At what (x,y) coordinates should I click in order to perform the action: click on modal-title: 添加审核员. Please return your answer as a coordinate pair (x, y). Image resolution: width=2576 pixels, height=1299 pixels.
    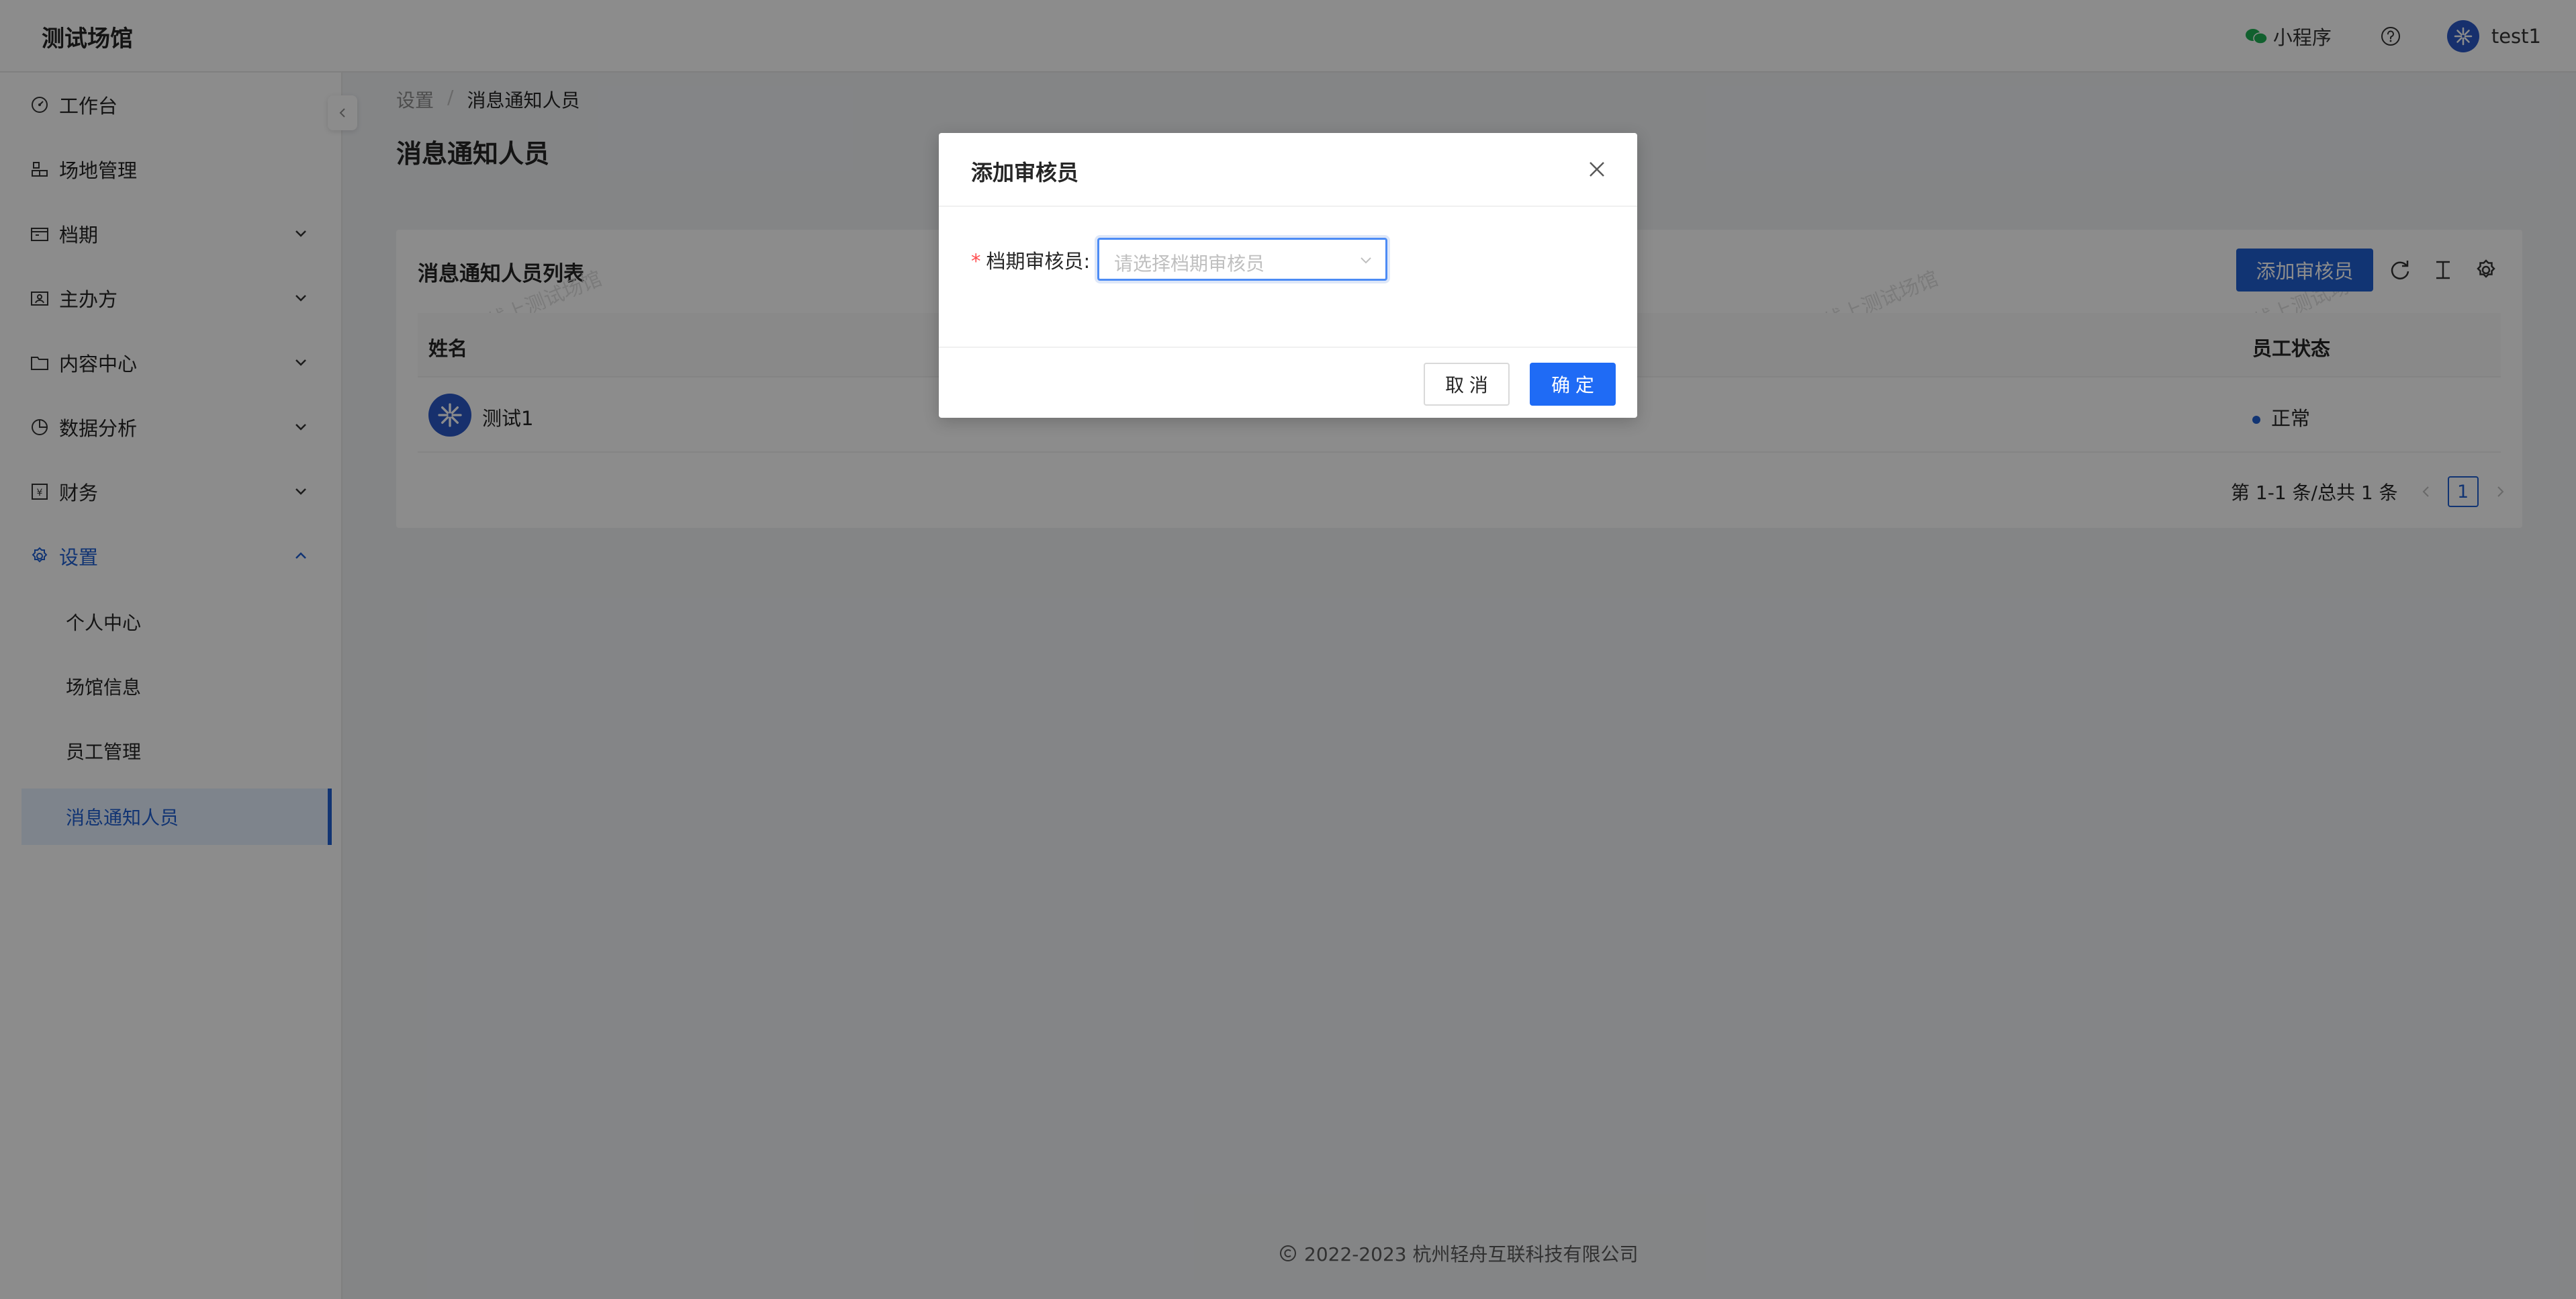
    Looking at the image, I should click on (1025, 172).